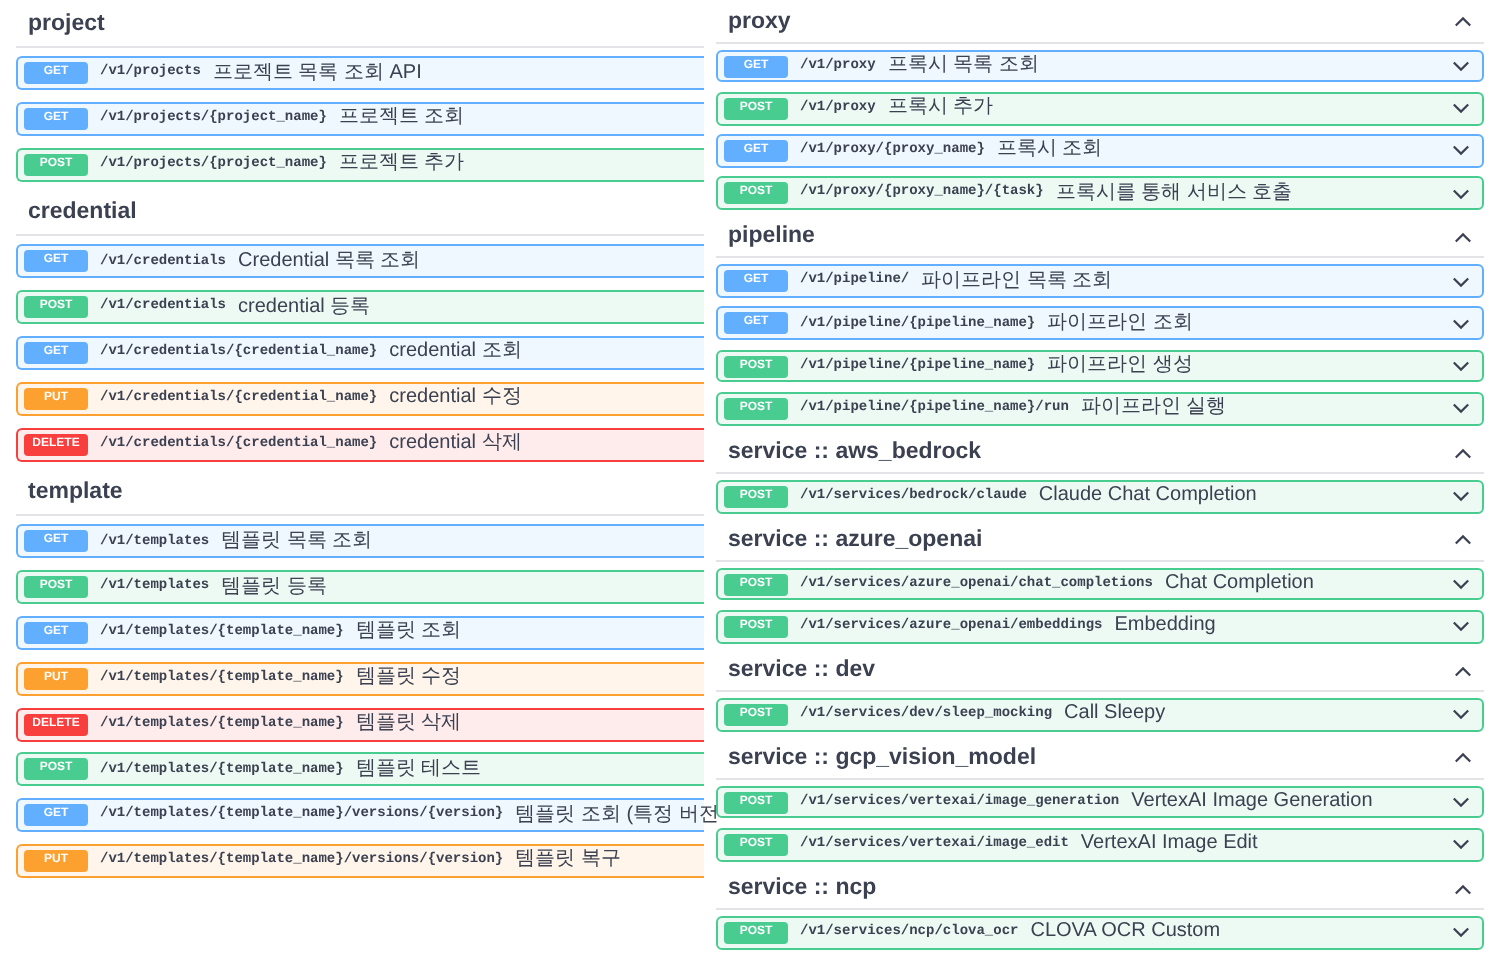  What do you see at coordinates (1170, 844) in the screenshot?
I see `endpoint-summary: VertexAI Image Edit` at bounding box center [1170, 844].